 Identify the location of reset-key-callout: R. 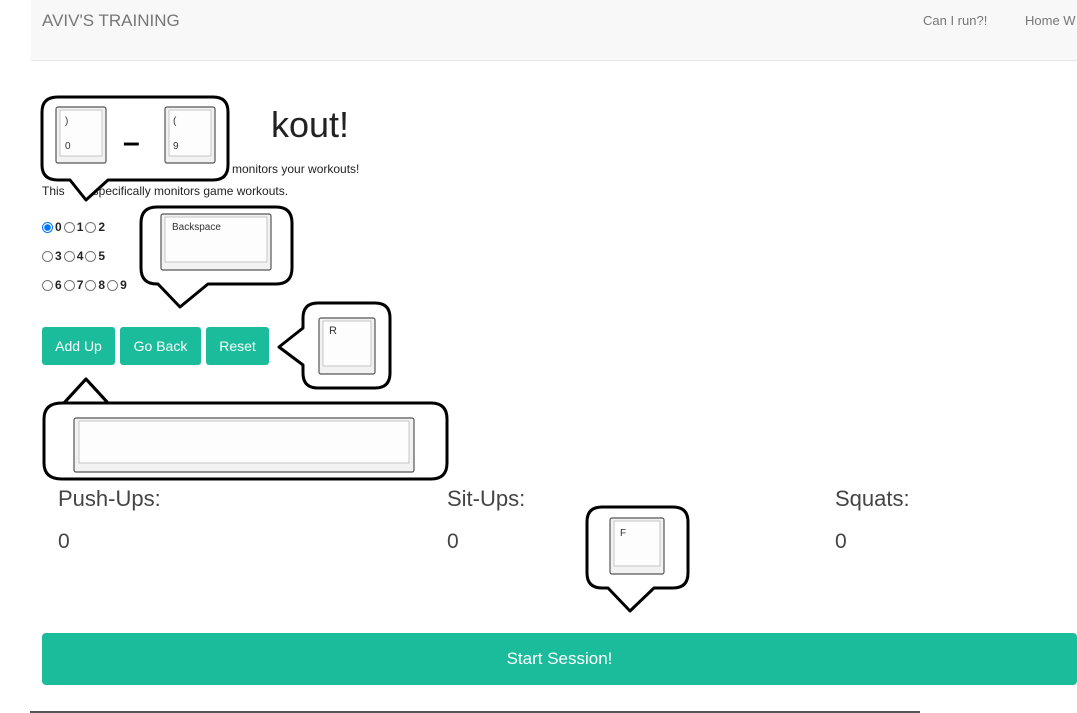
(334, 345).